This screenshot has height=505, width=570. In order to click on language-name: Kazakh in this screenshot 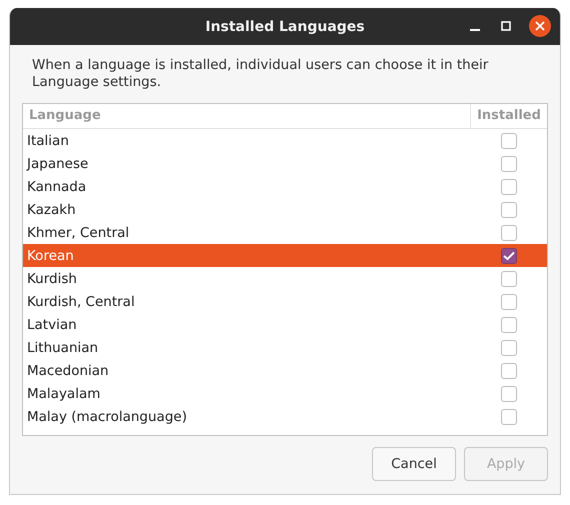, I will do `click(52, 210)`.